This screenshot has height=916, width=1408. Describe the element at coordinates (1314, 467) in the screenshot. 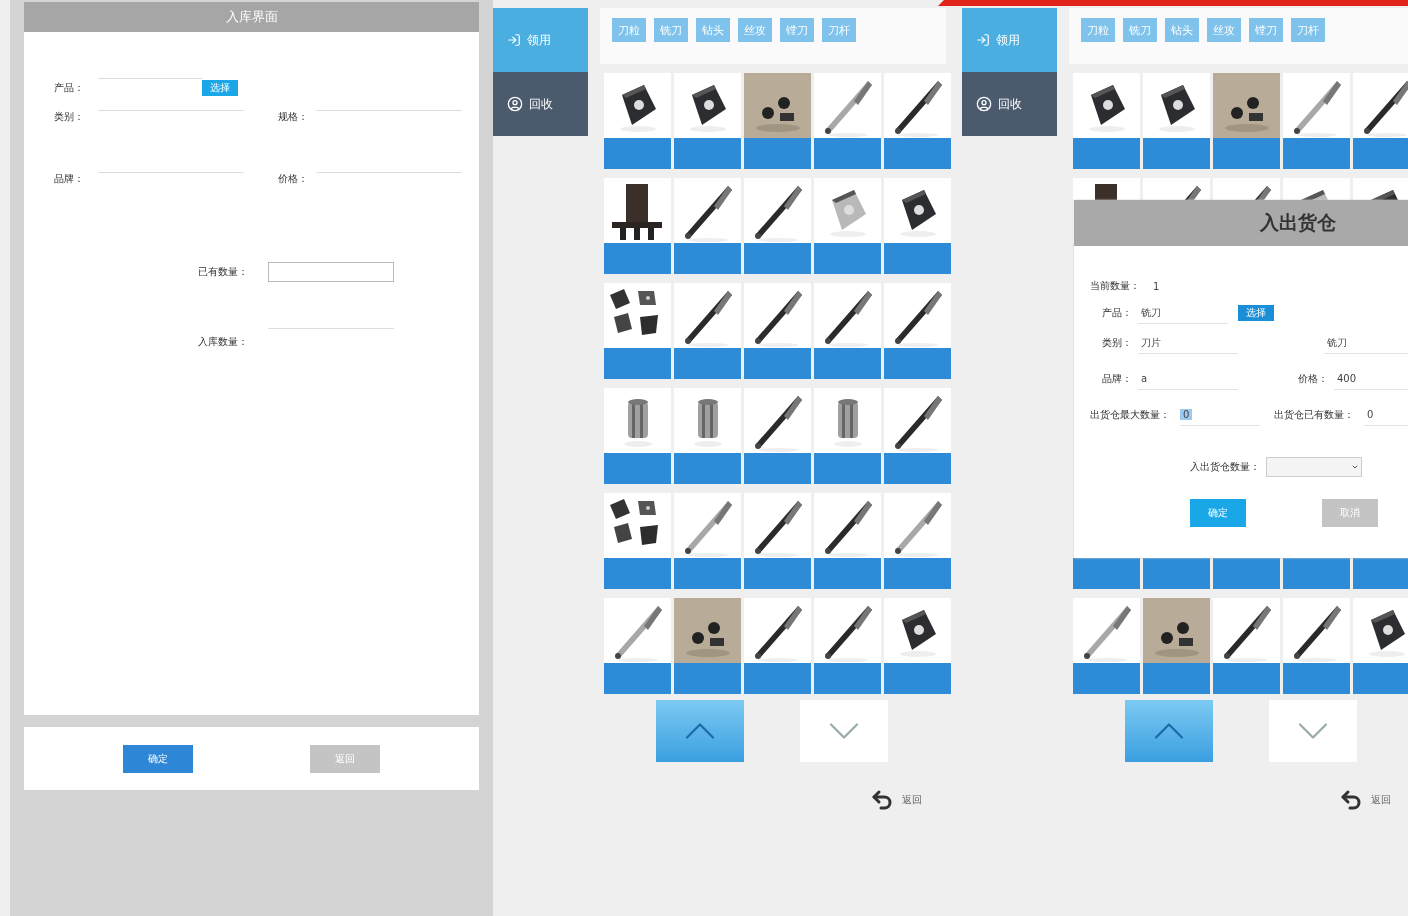

I see `dropdown` at that location.